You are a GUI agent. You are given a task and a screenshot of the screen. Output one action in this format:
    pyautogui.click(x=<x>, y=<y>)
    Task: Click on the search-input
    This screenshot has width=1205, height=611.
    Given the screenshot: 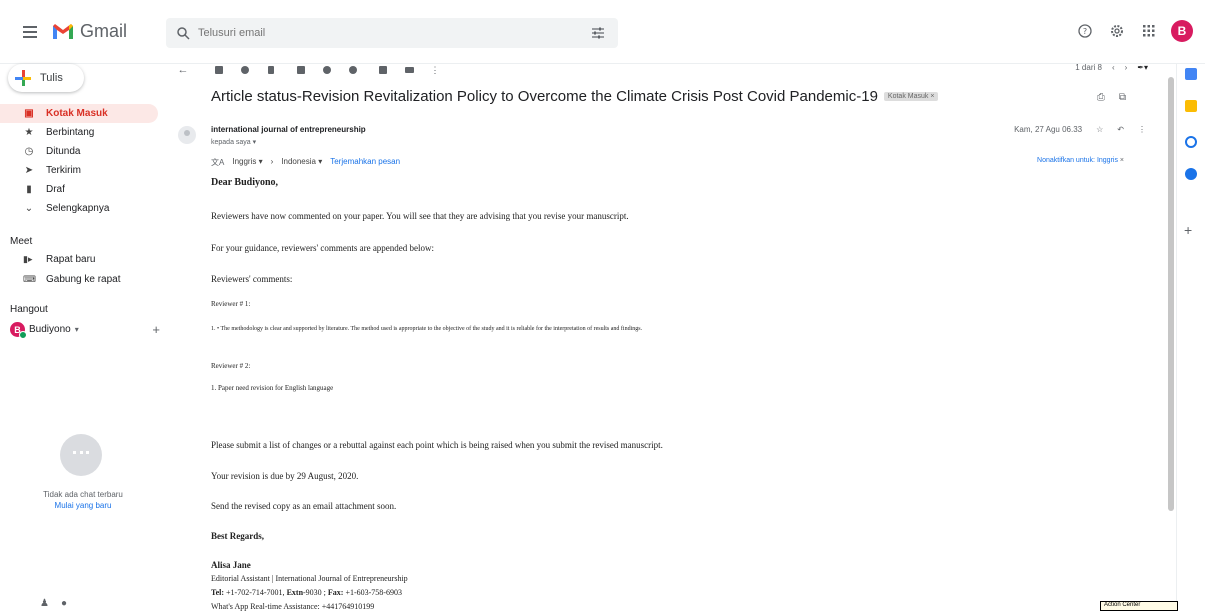 What is the action you would take?
    pyautogui.click(x=394, y=33)
    